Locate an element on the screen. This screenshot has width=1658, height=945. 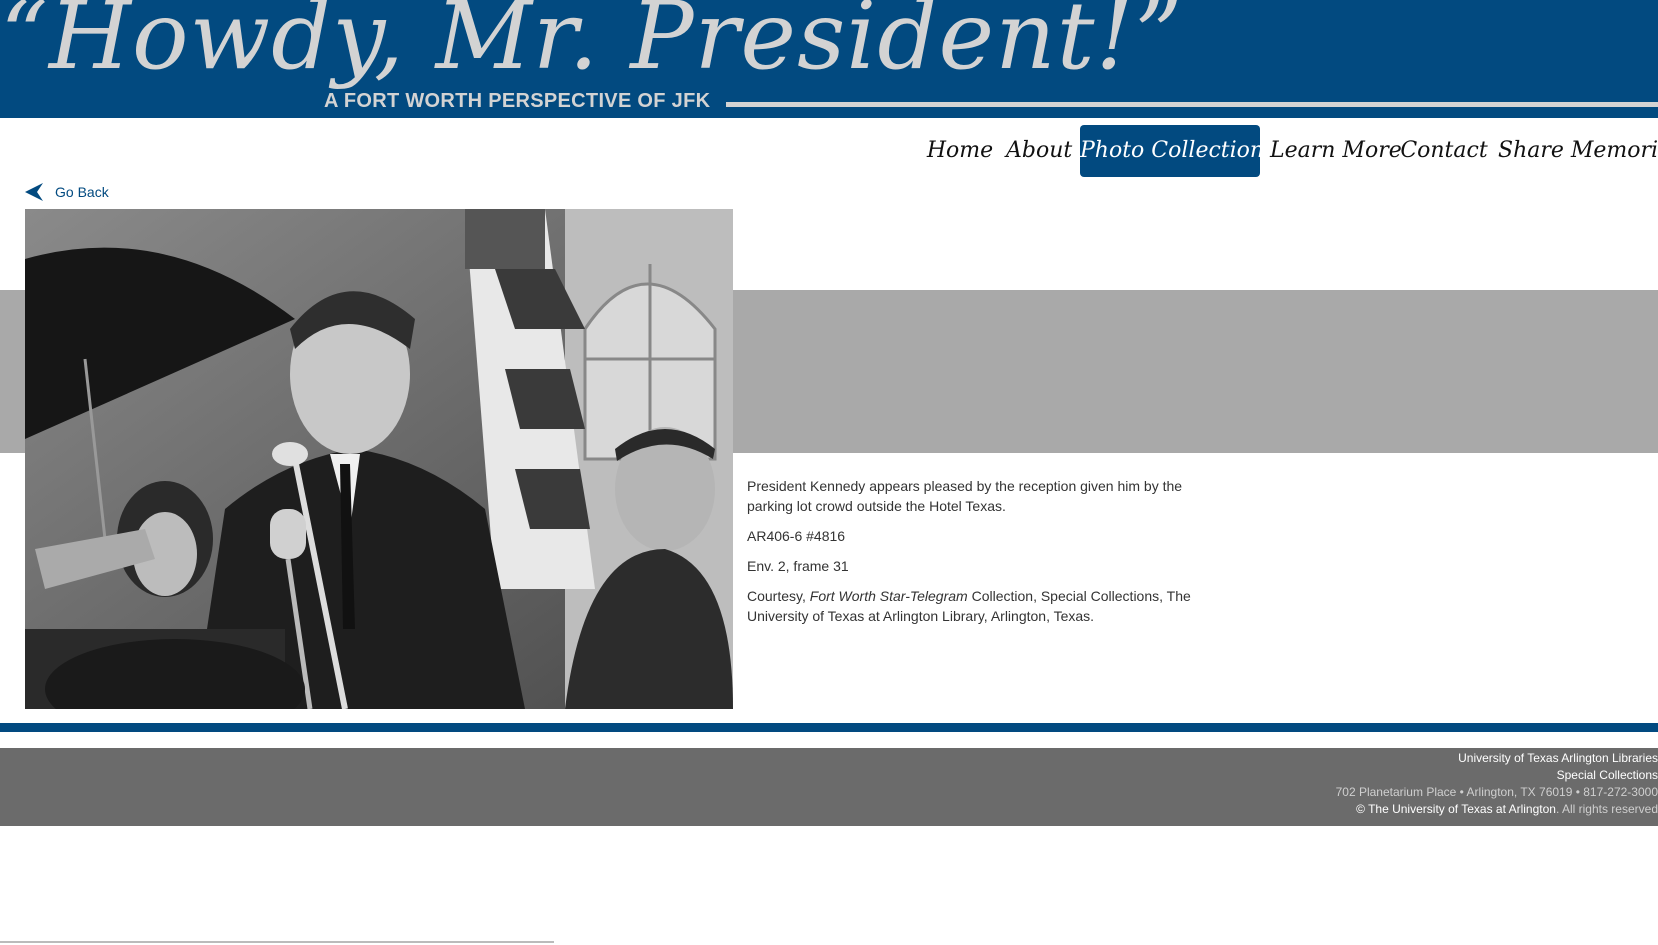
footer-special-collections: Special Collections is located at coordinates (1497, 775).